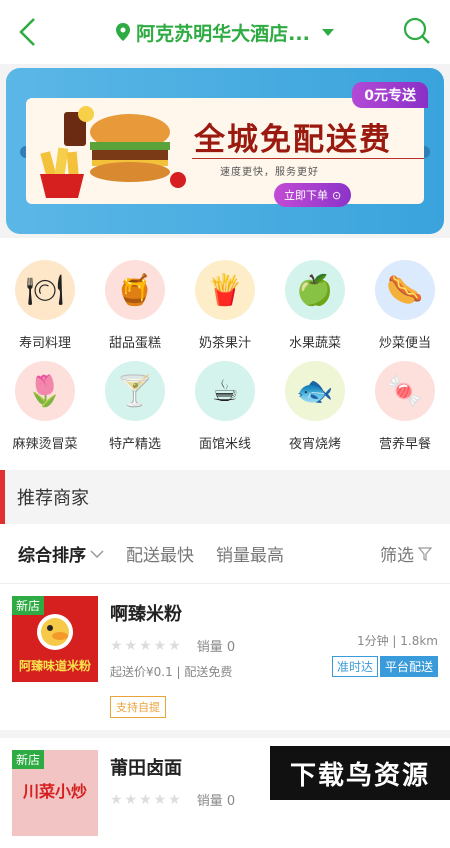  What do you see at coordinates (52, 556) in the screenshot?
I see `sort-default-label: 综合排序` at bounding box center [52, 556].